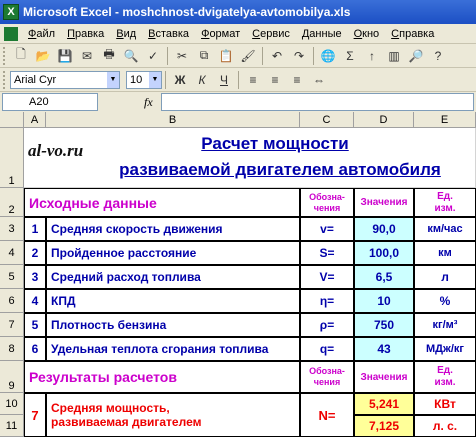 The height and width of the screenshot is (437, 476). I want to click on menu-insert: Вставка, so click(168, 34).